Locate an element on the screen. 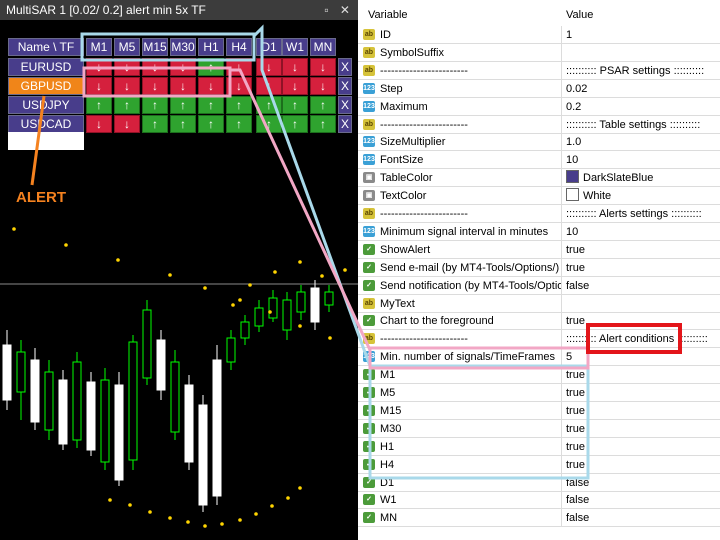 This screenshot has height=540, width=720. property-row: ab SymbolSuffix is located at coordinates (539, 52).